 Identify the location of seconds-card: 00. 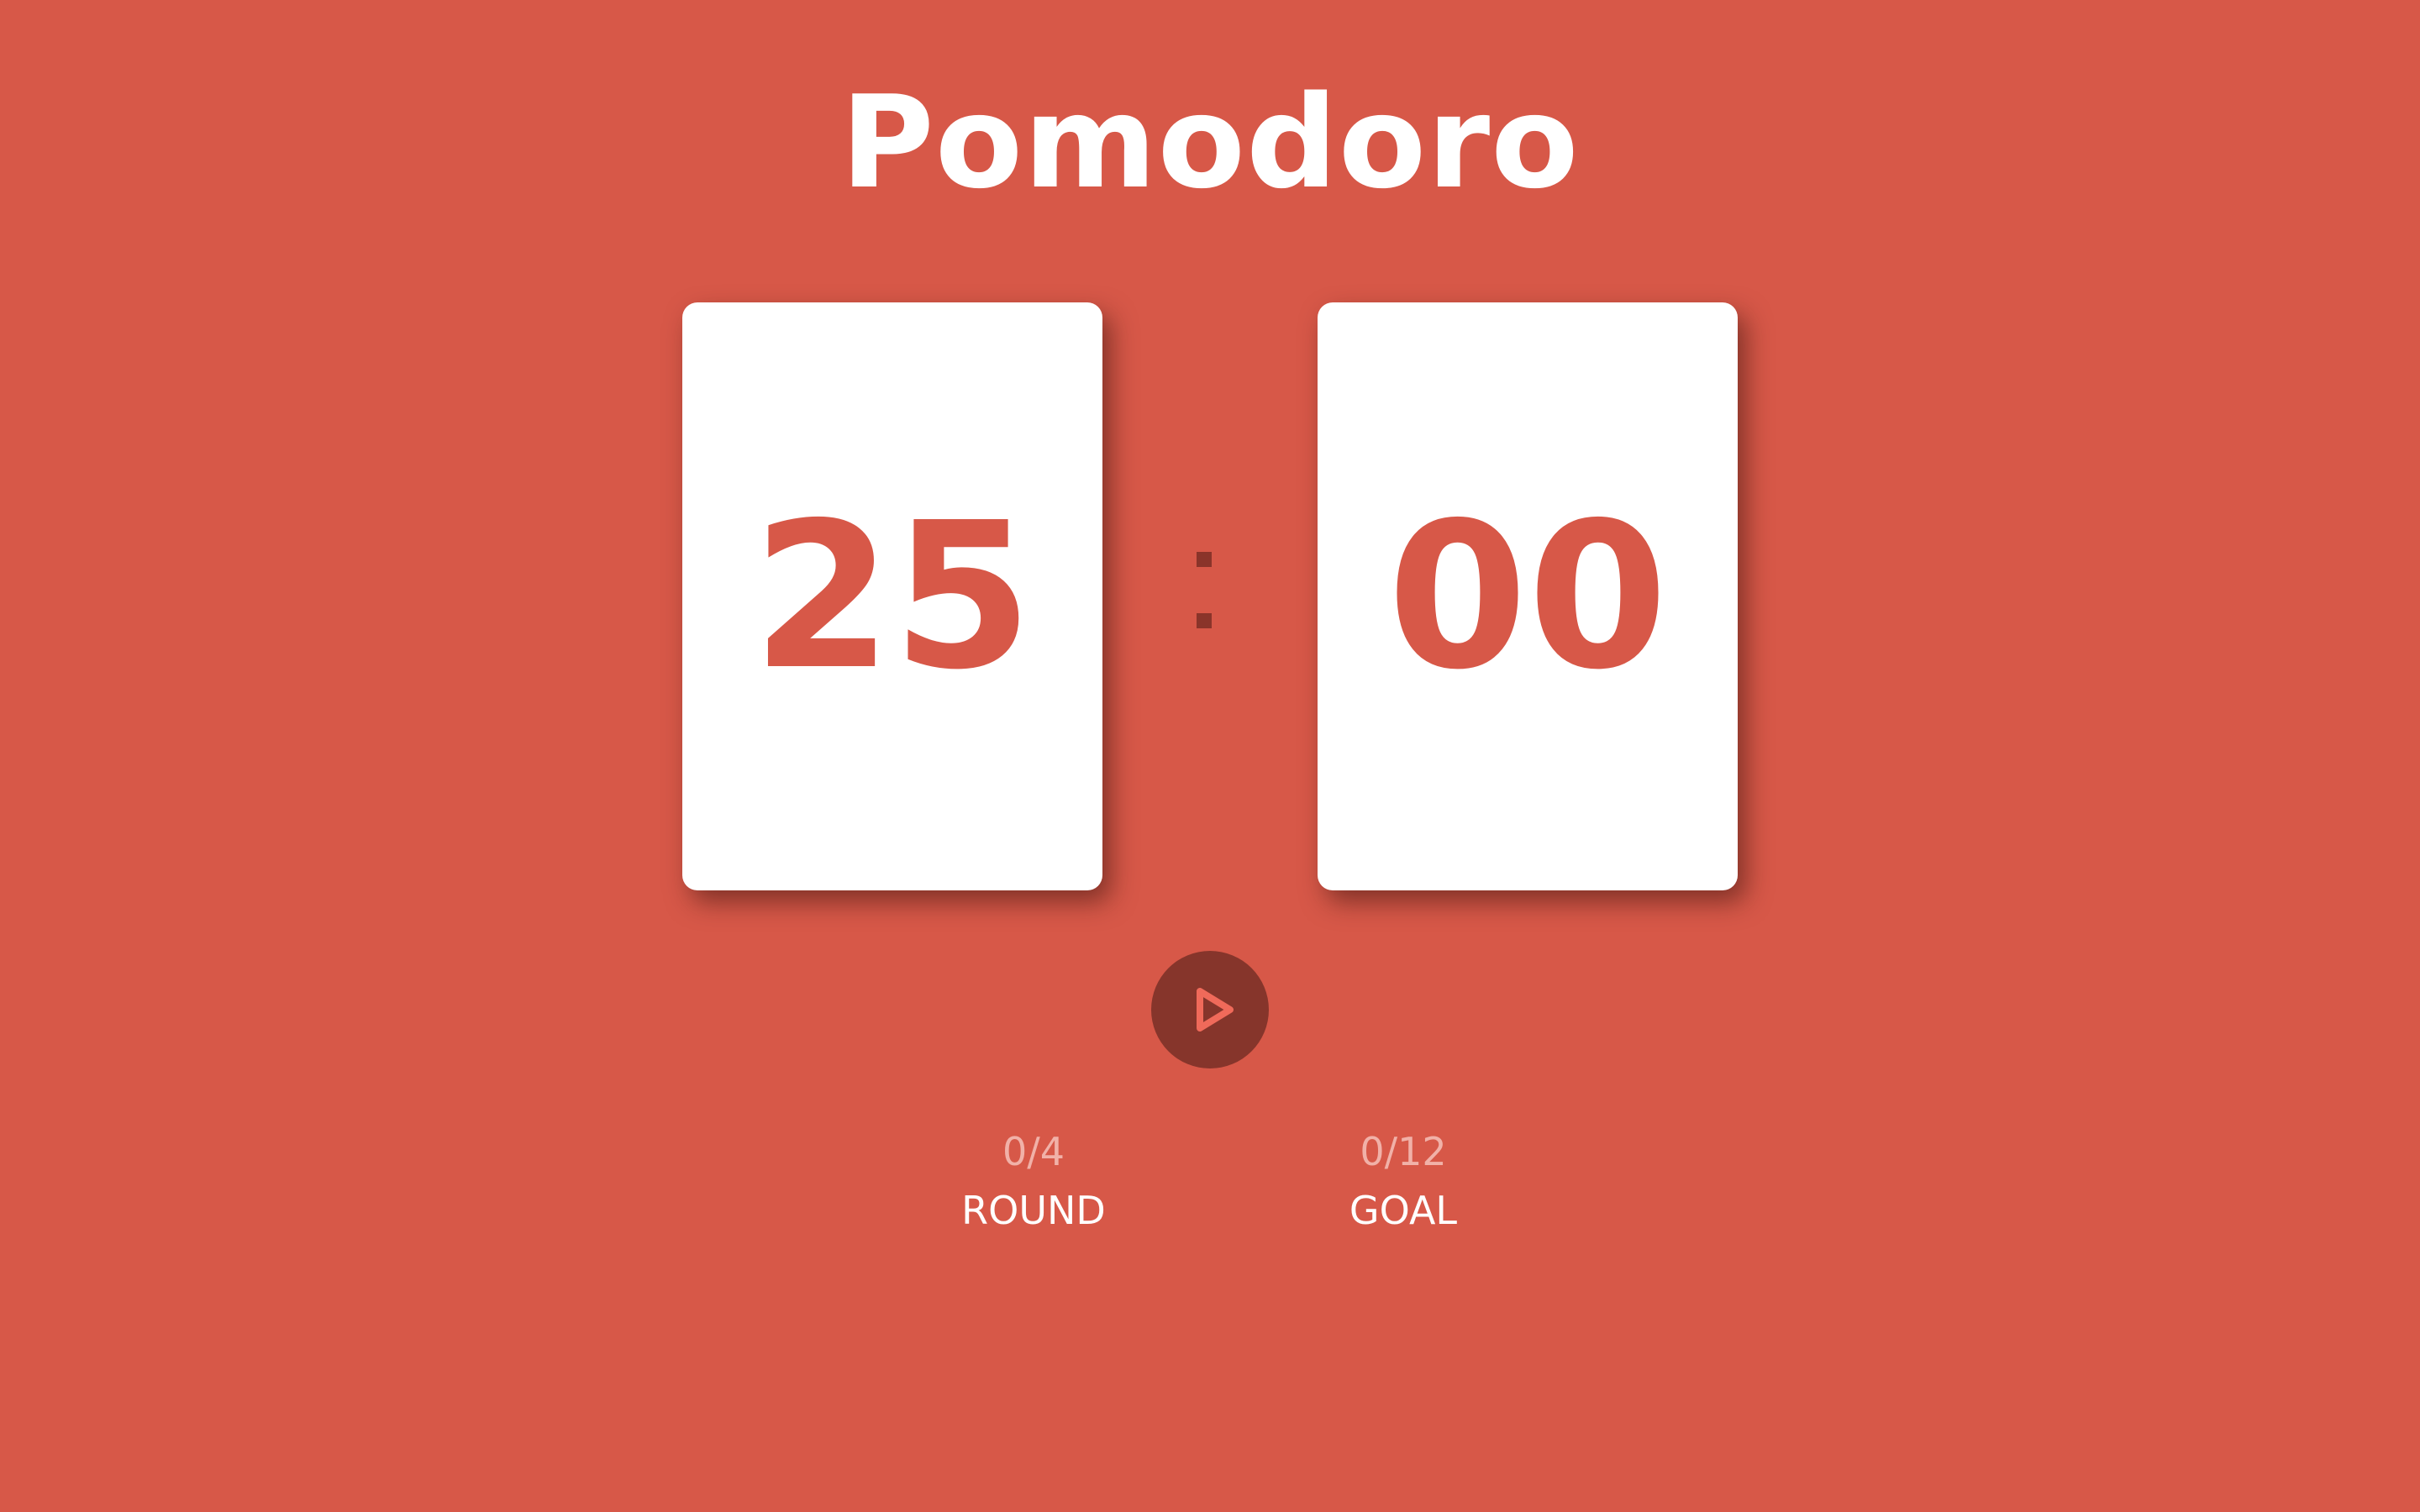
(1528, 596).